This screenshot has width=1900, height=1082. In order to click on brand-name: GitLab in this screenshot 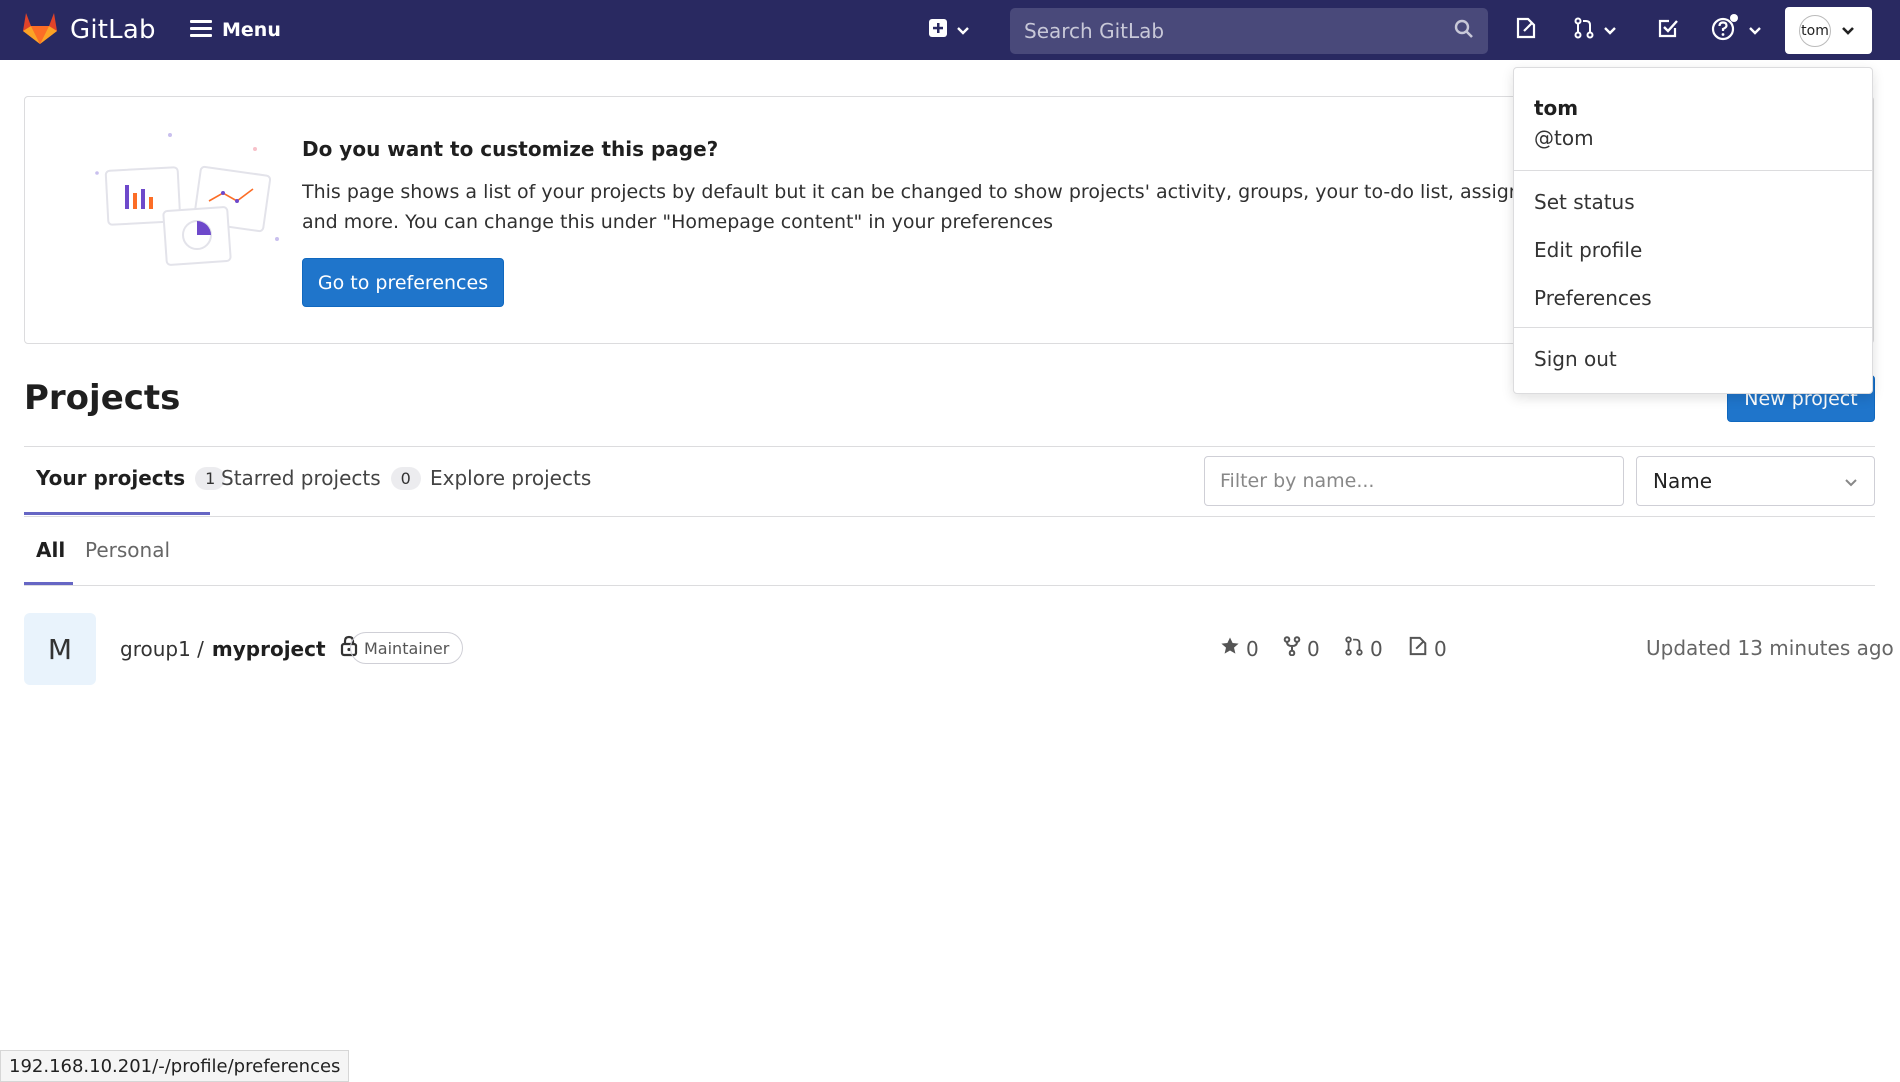, I will do `click(113, 30)`.